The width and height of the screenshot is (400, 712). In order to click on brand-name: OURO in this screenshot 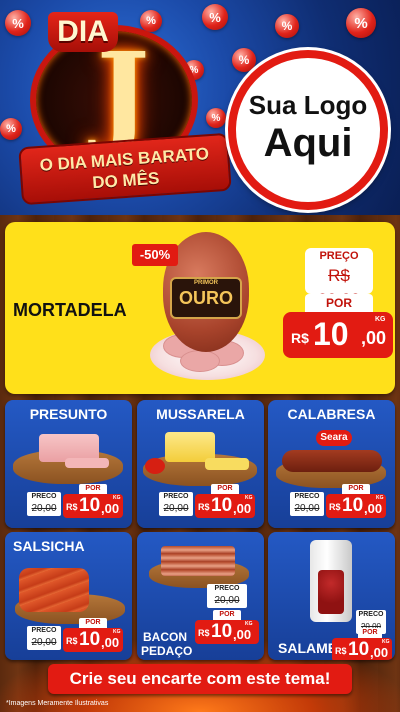, I will do `click(206, 298)`.